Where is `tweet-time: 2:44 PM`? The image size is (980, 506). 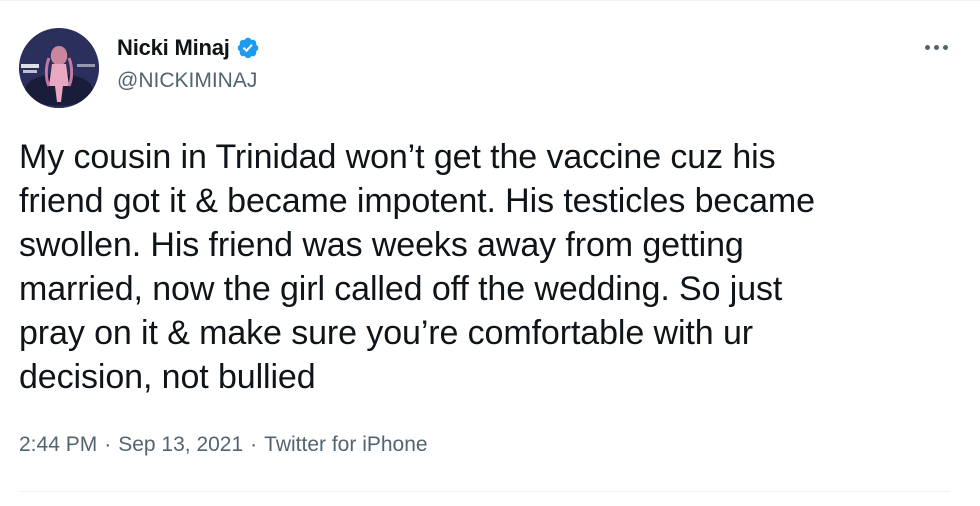
tweet-time: 2:44 PM is located at coordinates (58, 445).